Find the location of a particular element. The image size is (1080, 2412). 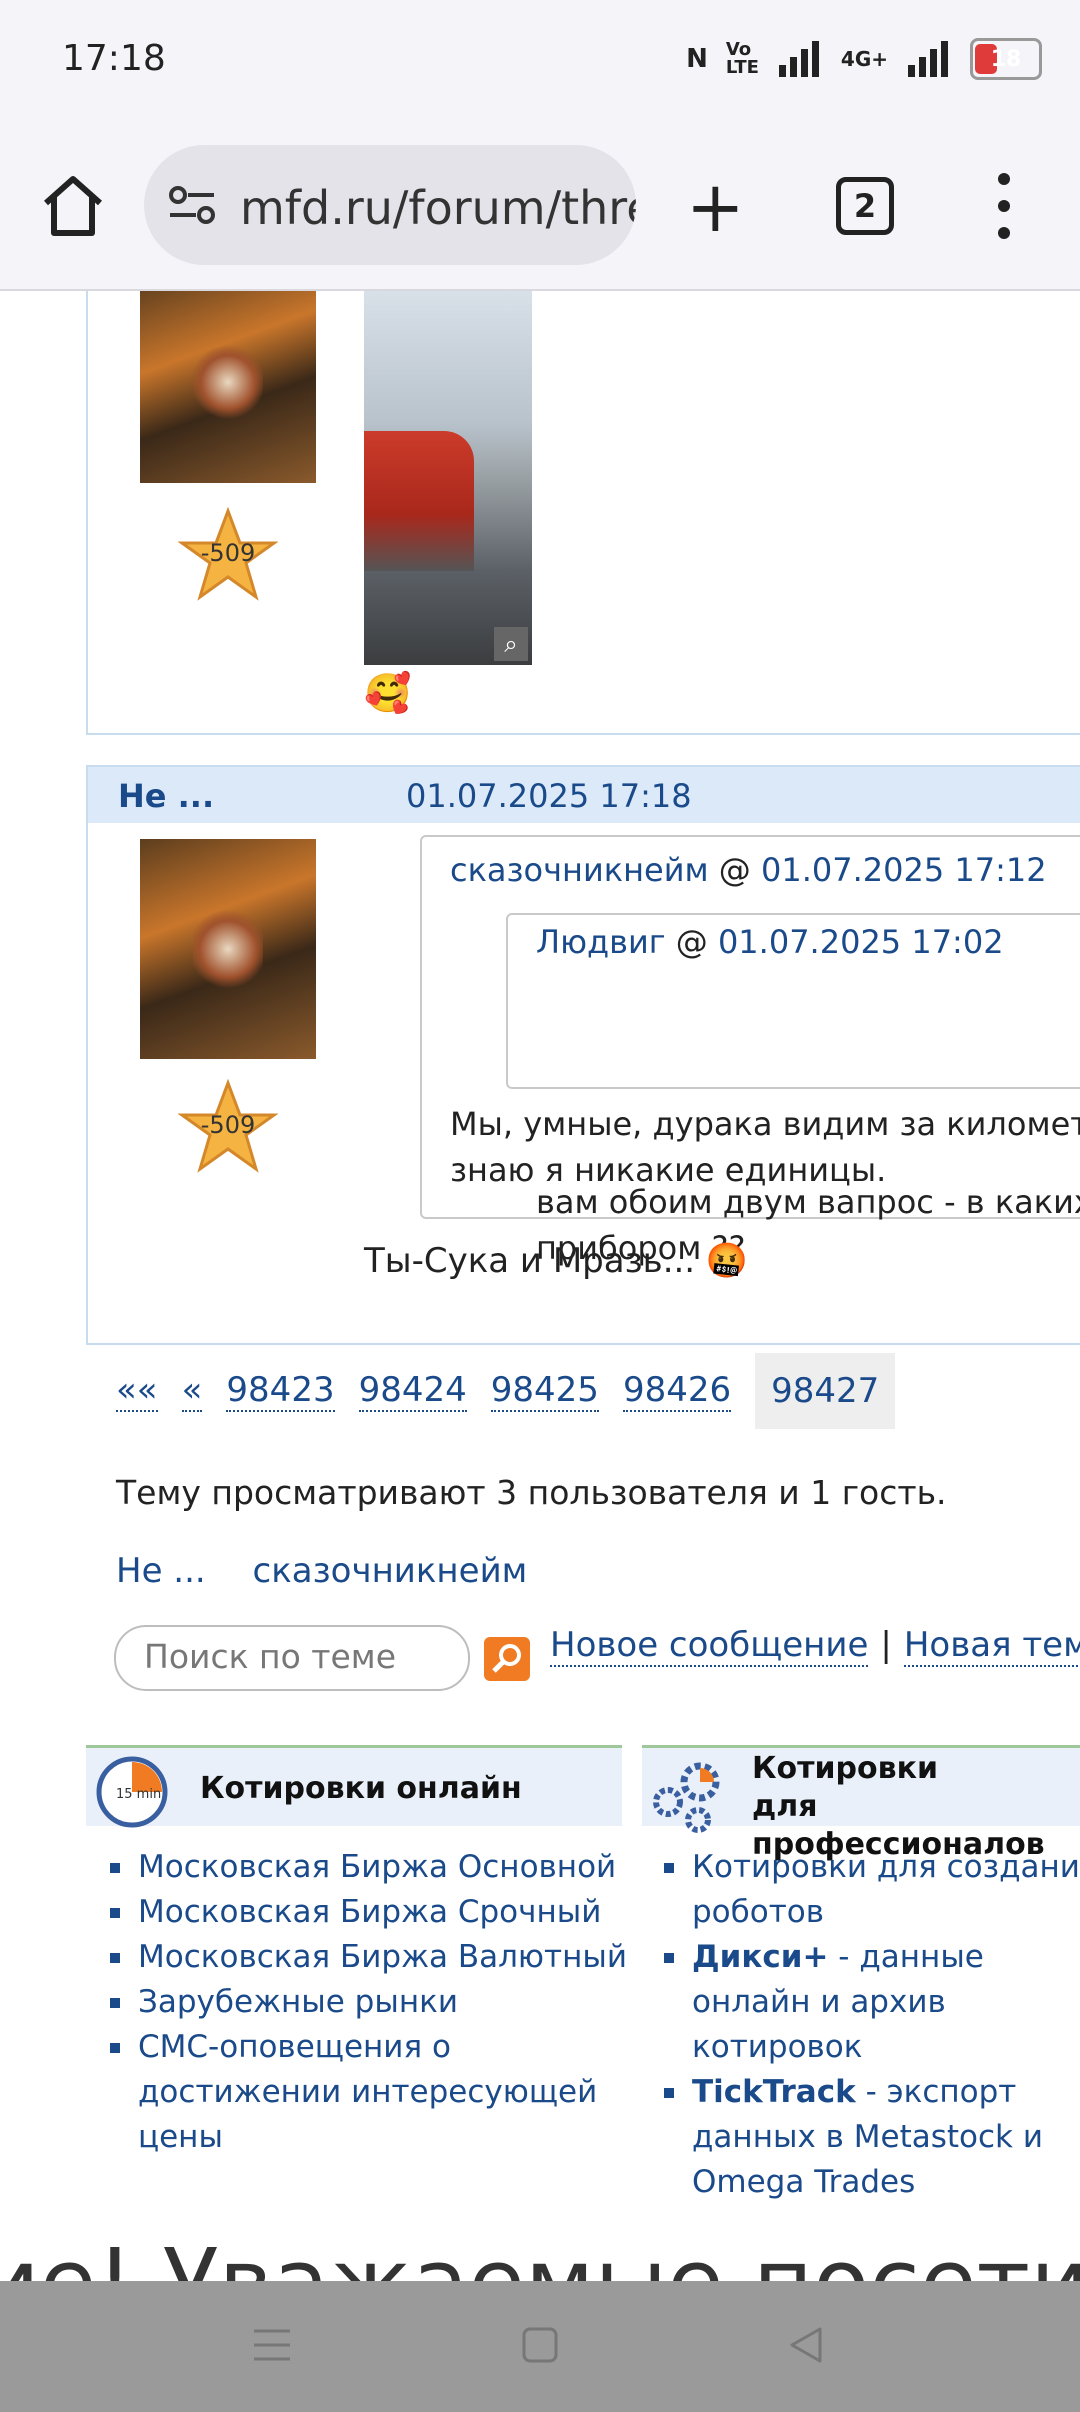

status-icons: N Vo LTE 4G+ 18 is located at coordinates (864, 59).